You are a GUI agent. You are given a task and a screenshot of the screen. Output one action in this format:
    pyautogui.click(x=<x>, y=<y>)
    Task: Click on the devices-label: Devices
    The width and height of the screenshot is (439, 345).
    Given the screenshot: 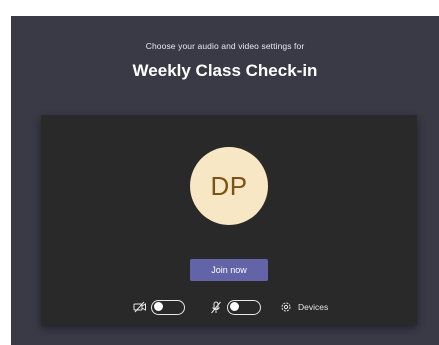 What is the action you would take?
    pyautogui.click(x=313, y=307)
    